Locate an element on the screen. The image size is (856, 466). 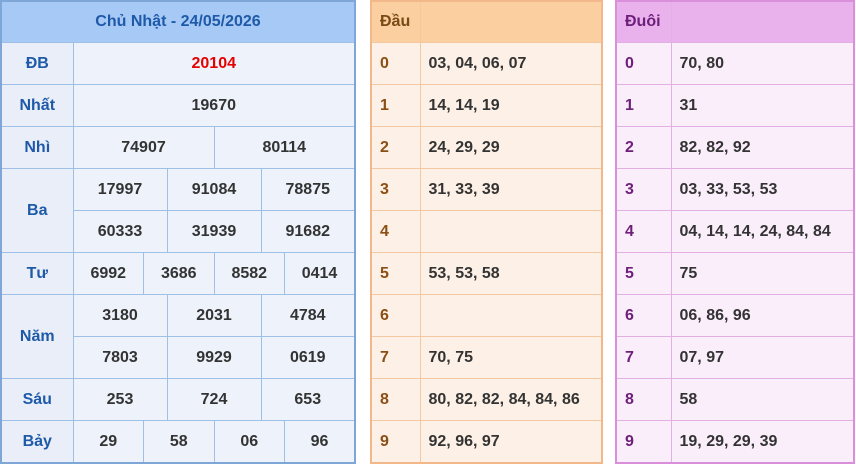
special-prize-number: 20104 is located at coordinates (214, 63).